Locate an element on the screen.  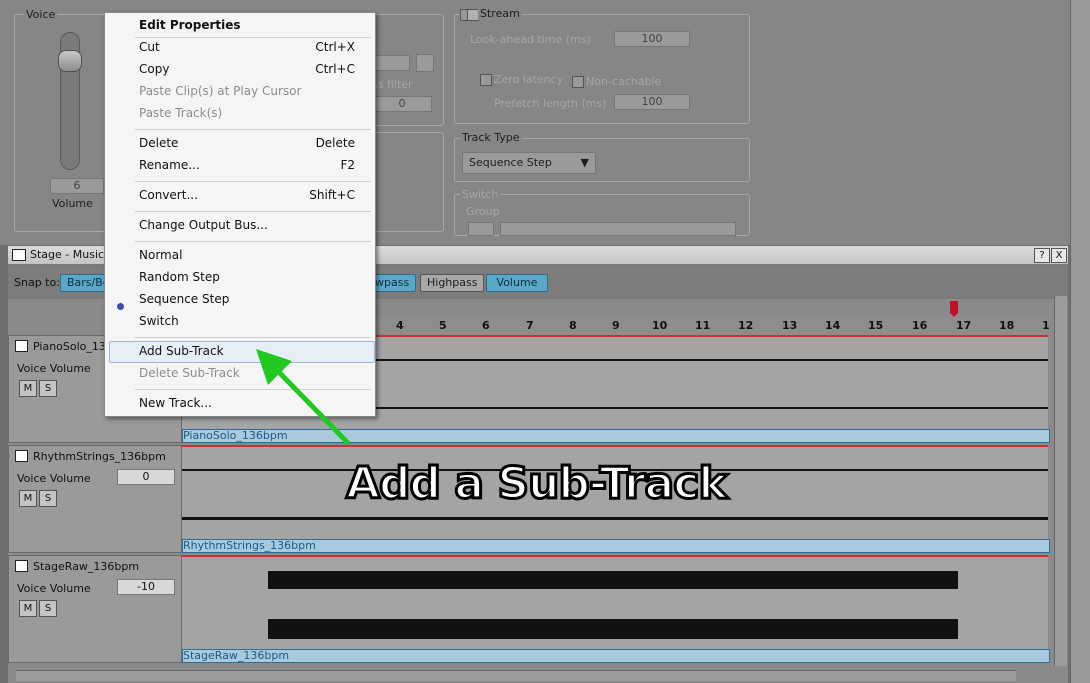
stage-title: Stage - Music S is located at coordinates (72, 254).